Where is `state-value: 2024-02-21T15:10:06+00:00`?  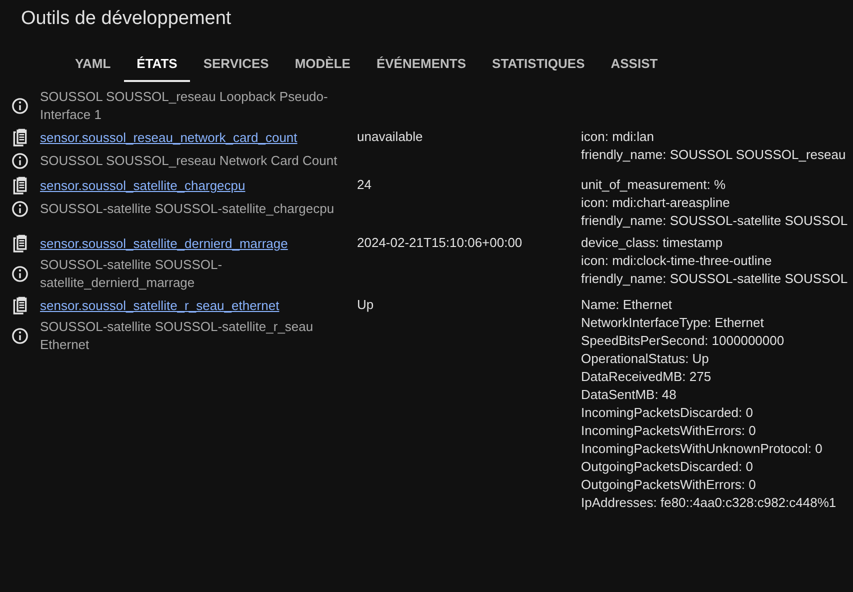 state-value: 2024-02-21T15:10:06+00:00 is located at coordinates (439, 242).